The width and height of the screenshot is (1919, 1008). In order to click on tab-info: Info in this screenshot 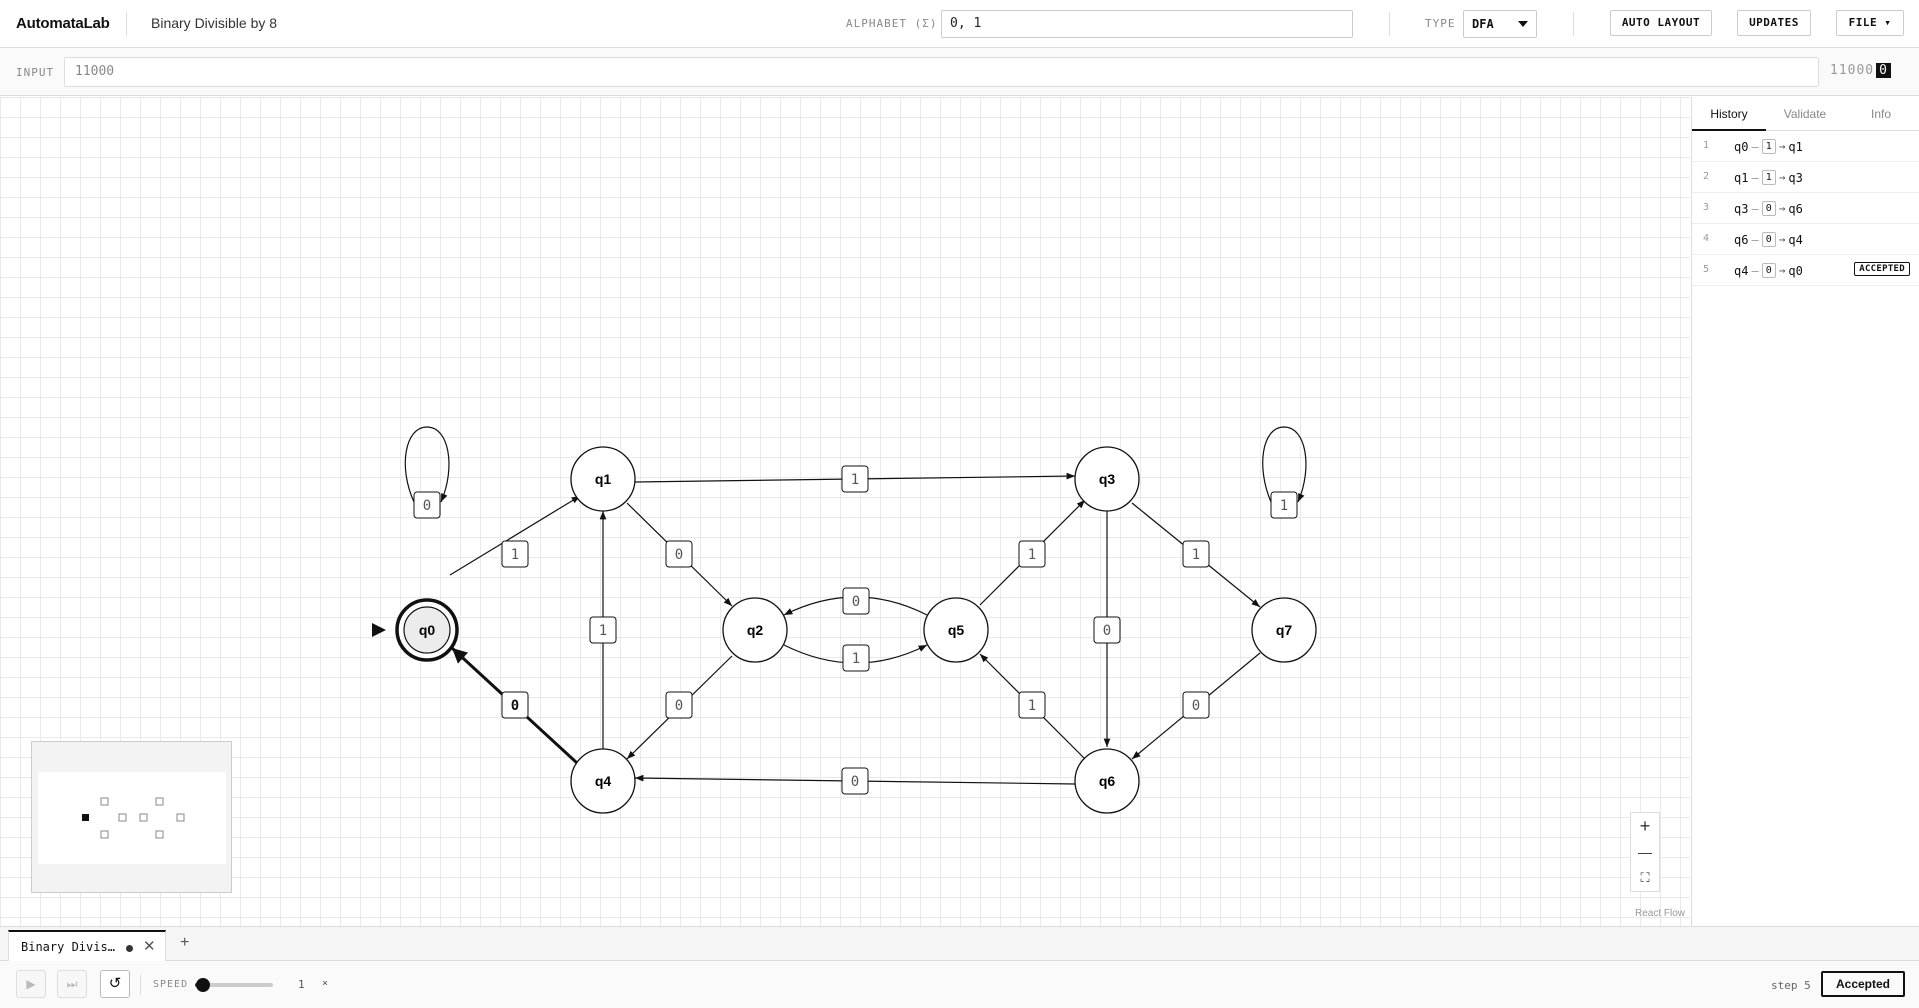, I will do `click(1881, 114)`.